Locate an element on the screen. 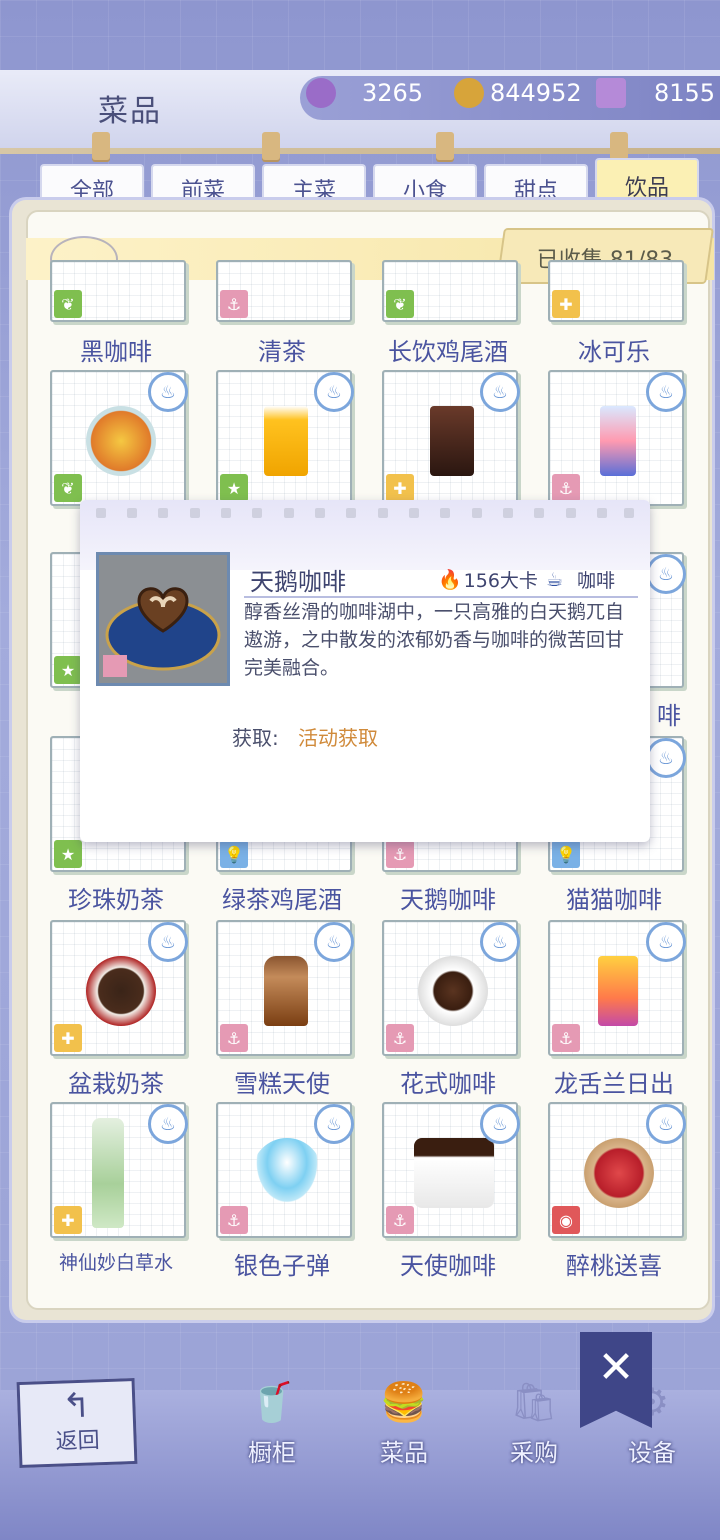 The width and height of the screenshot is (720, 1540). nav-cabinet: 🥤 橱柜 is located at coordinates (272, 1418).